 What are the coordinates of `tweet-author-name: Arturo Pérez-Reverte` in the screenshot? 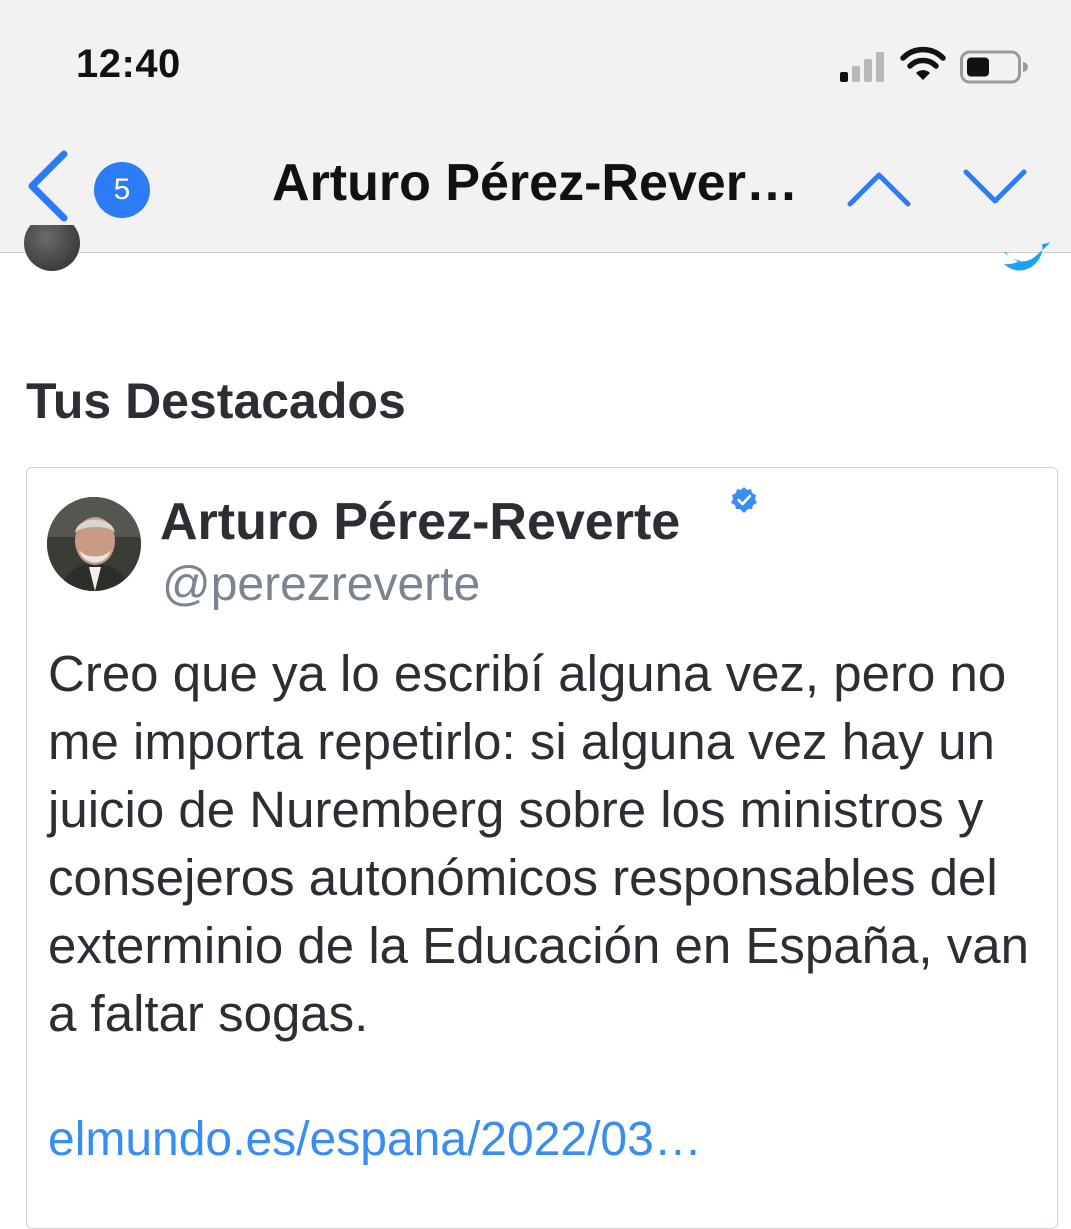 It's located at (420, 522).